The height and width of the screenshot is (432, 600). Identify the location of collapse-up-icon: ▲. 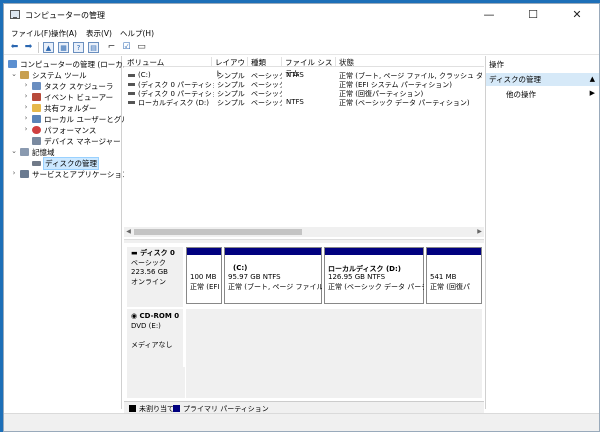
(592, 79).